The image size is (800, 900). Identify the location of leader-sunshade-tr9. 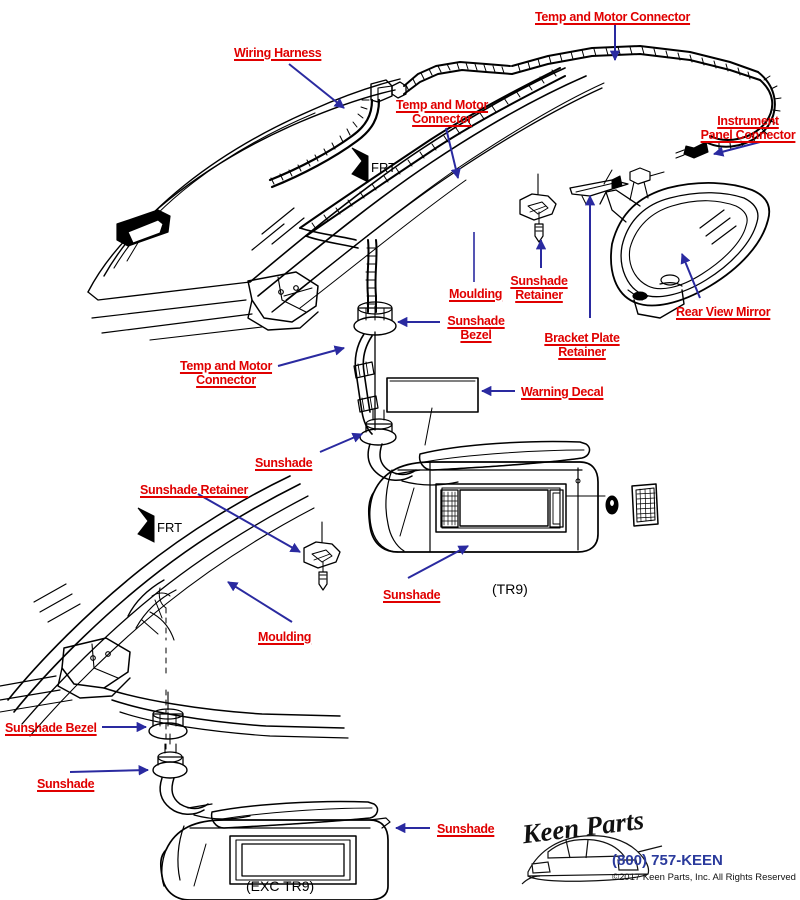
(438, 562).